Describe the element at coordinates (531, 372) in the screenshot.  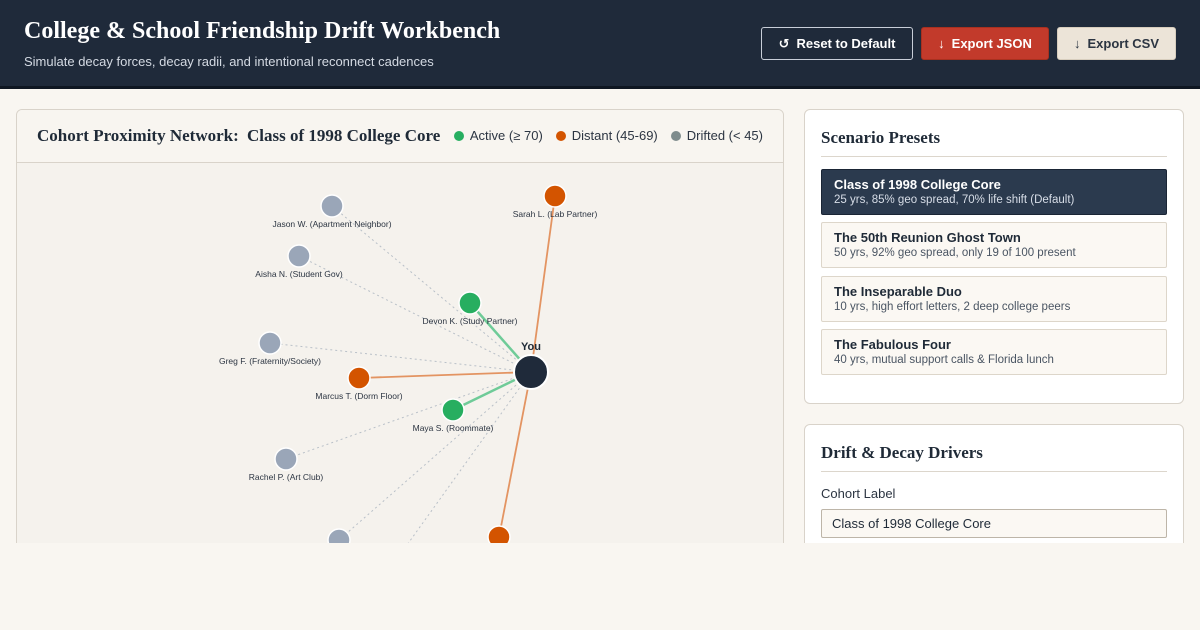
I see `you-node-circle` at that location.